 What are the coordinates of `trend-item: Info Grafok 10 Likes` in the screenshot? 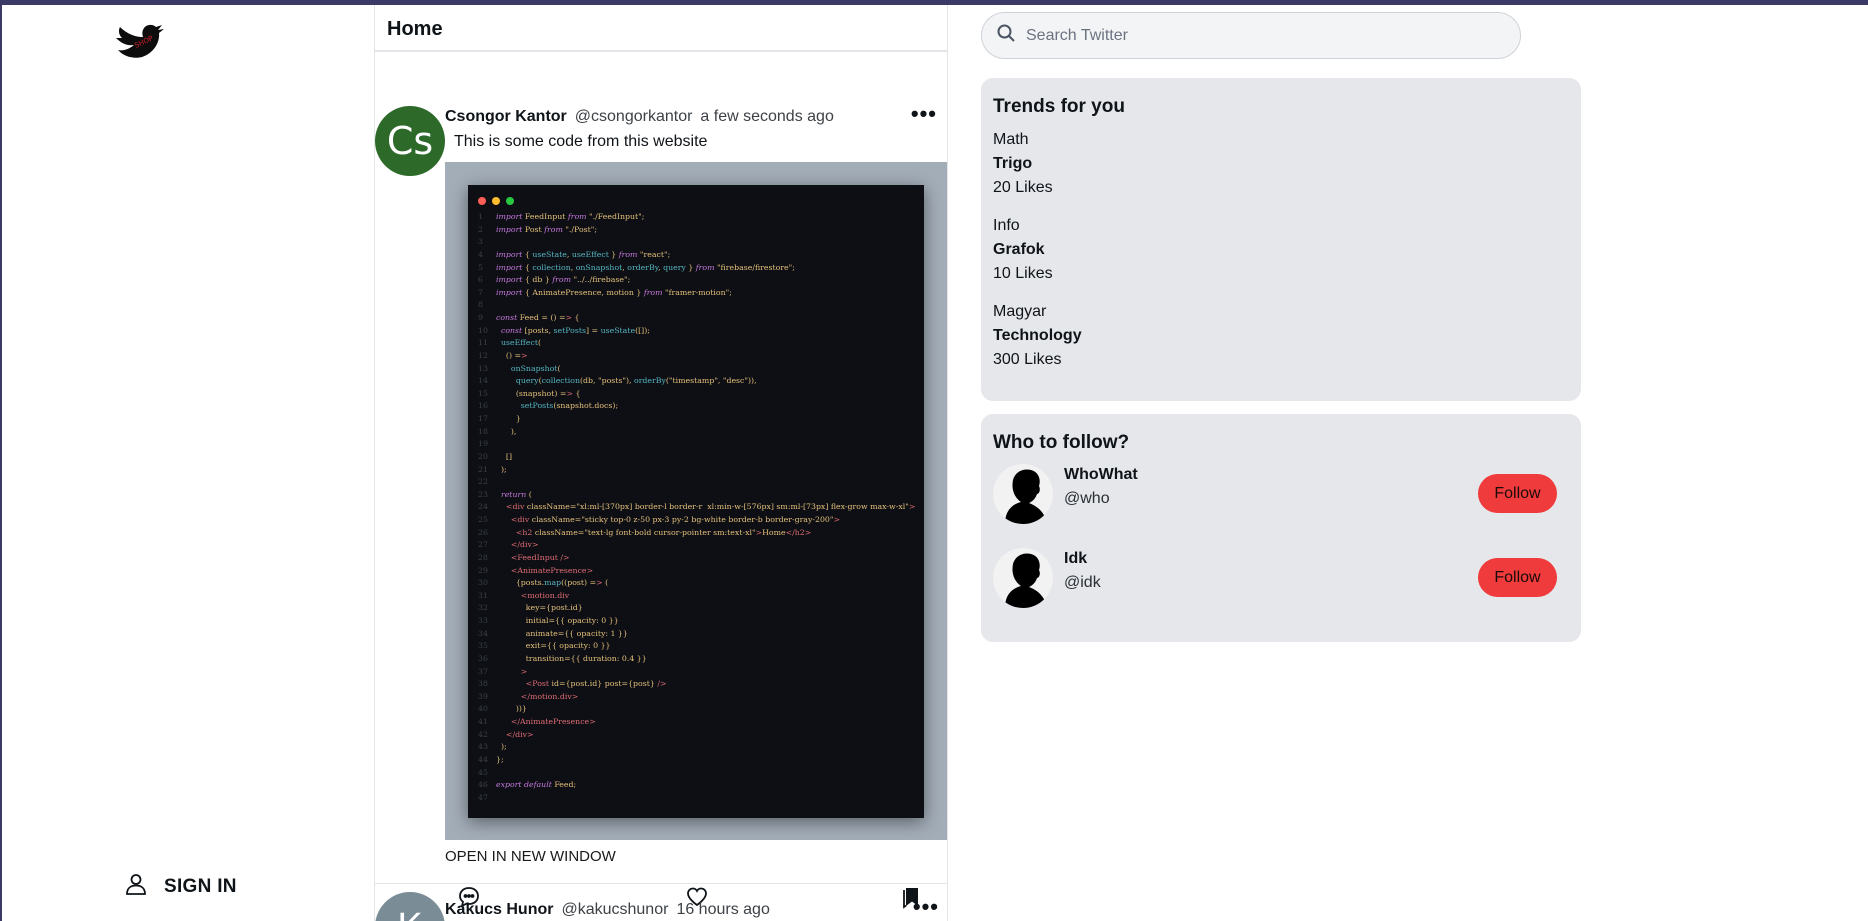 It's located at (1281, 250).